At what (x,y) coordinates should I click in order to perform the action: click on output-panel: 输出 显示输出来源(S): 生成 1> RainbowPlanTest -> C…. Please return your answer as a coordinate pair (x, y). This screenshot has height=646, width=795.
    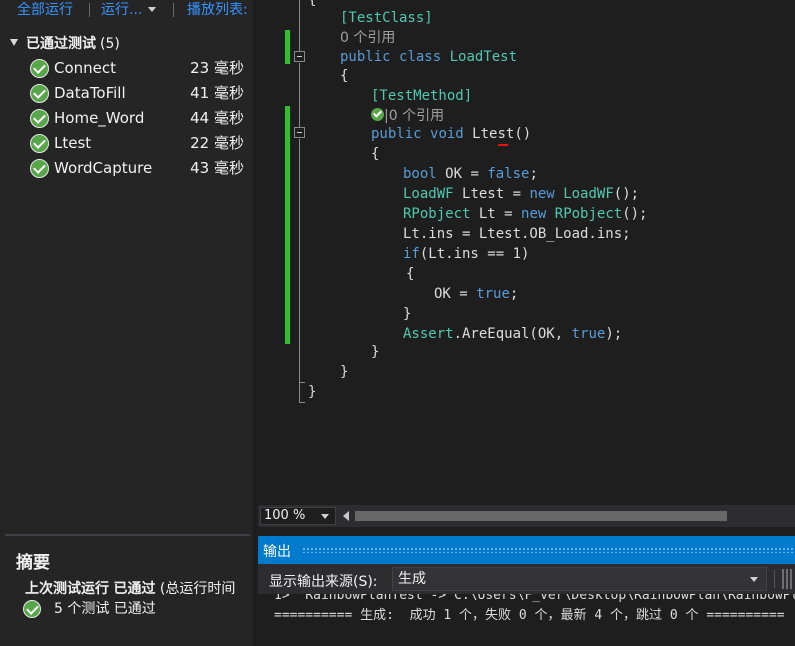
    Looking at the image, I should click on (526, 591).